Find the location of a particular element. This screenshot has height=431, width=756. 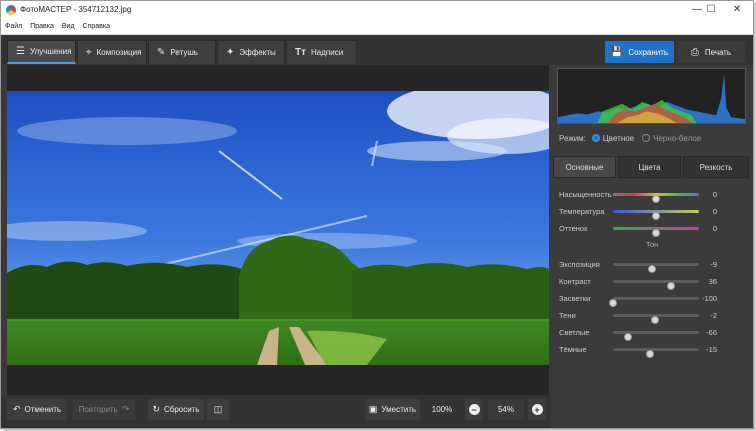

tab-enhance: ☰ Улучшения is located at coordinates (41, 52).